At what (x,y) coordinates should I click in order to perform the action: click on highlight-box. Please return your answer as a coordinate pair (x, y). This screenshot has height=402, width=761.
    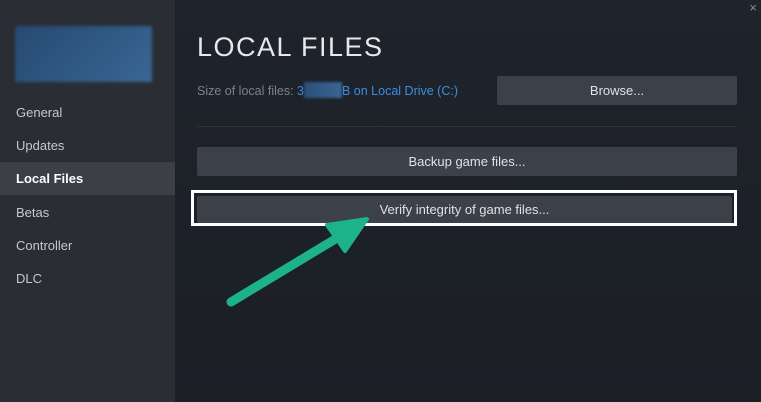
    Looking at the image, I should click on (464, 208).